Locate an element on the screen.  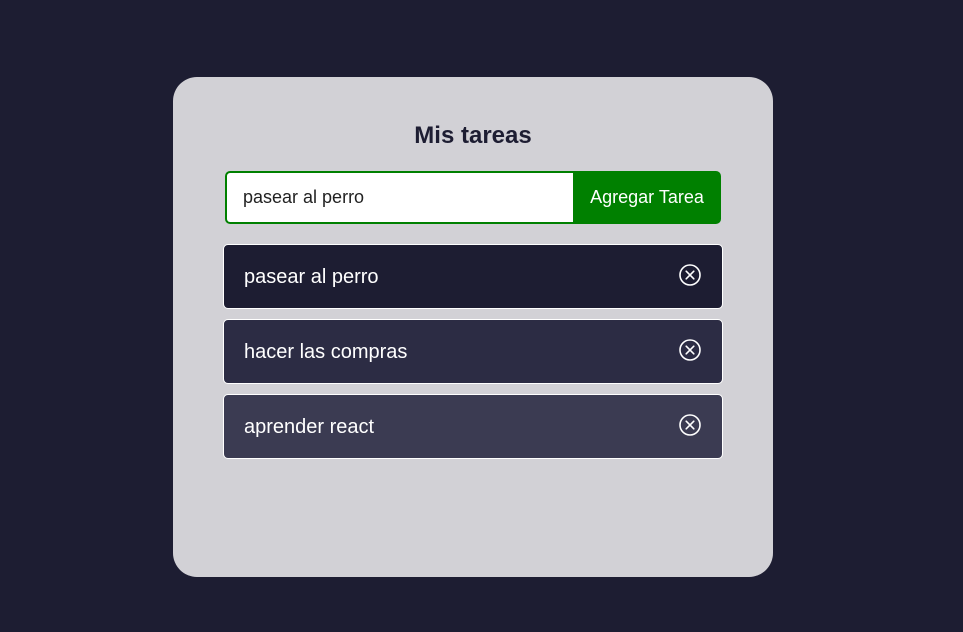
task-item: hacer las compras is located at coordinates (473, 351).